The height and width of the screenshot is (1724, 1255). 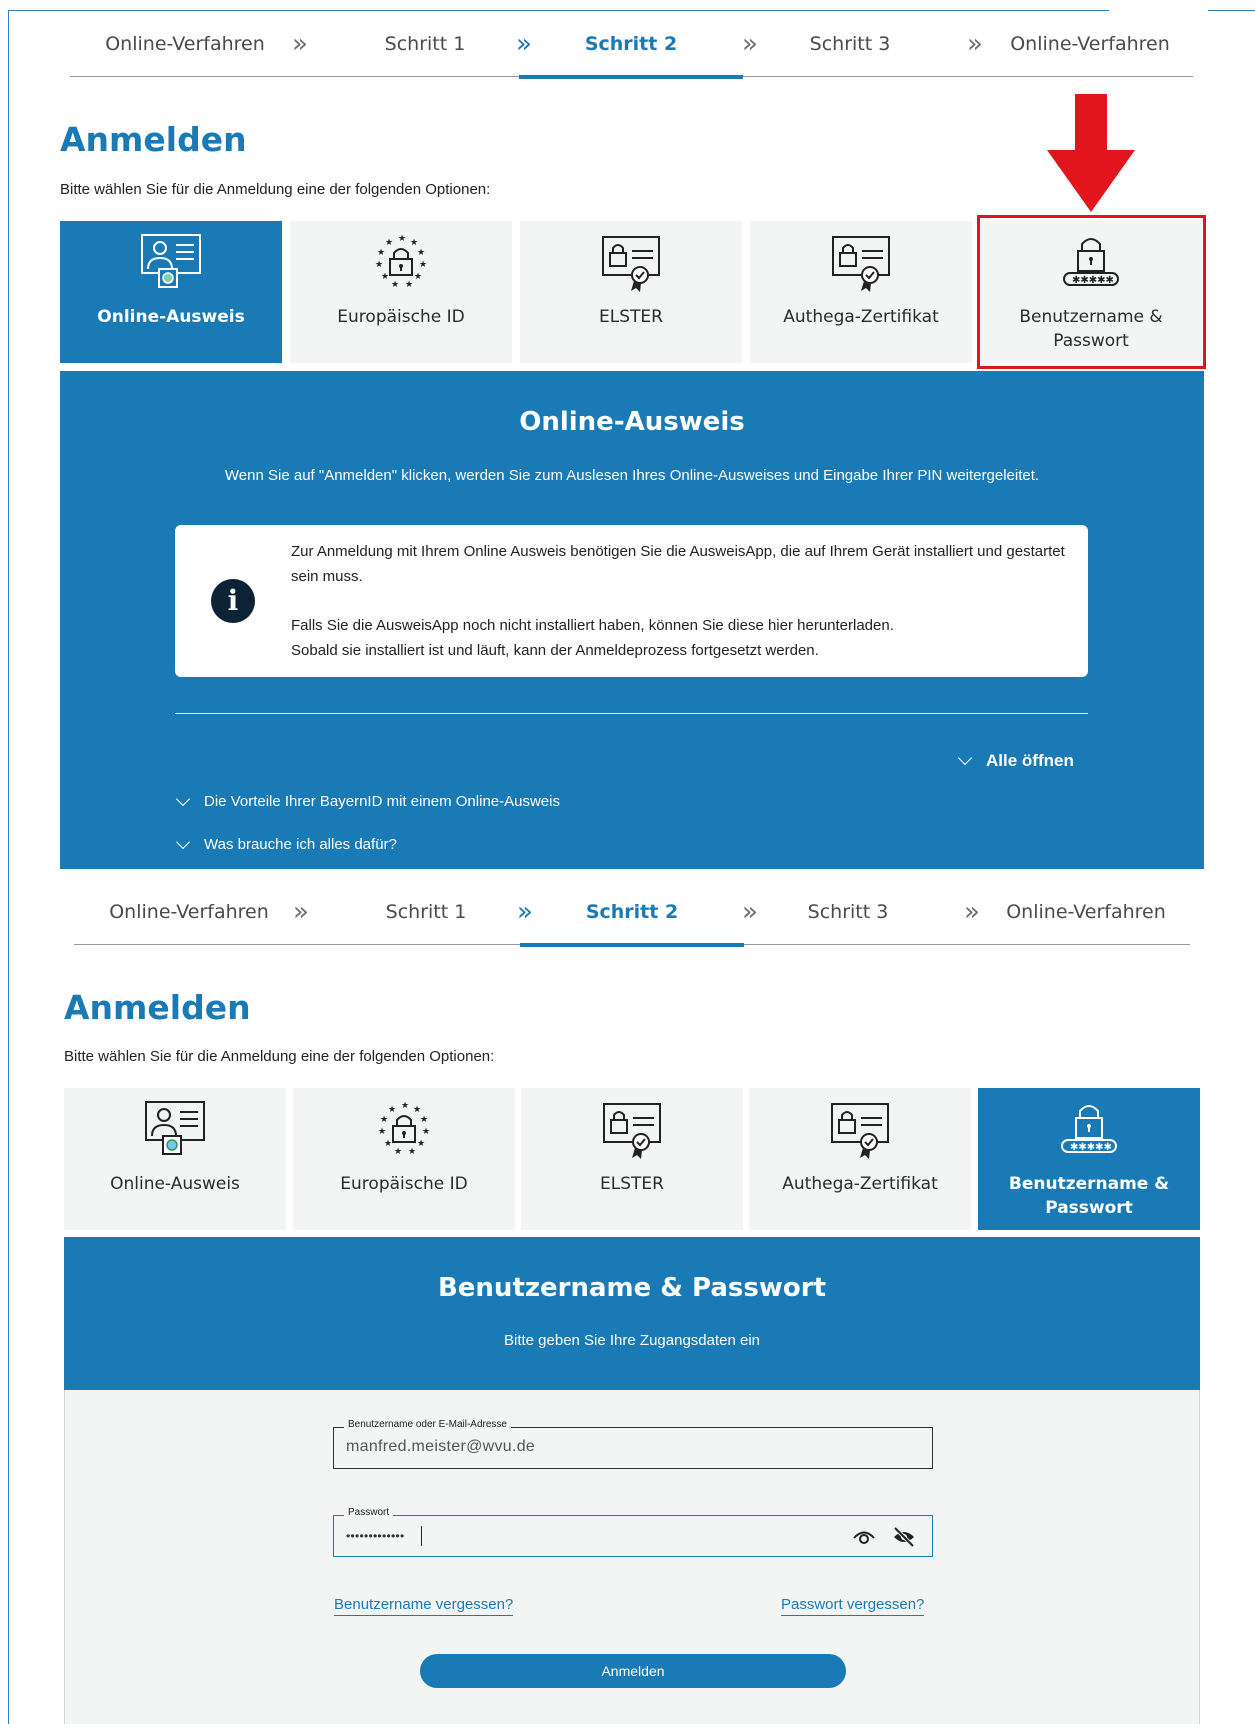 What do you see at coordinates (632, 1288) in the screenshot?
I see `panel-title: Benutzername & Passwort` at bounding box center [632, 1288].